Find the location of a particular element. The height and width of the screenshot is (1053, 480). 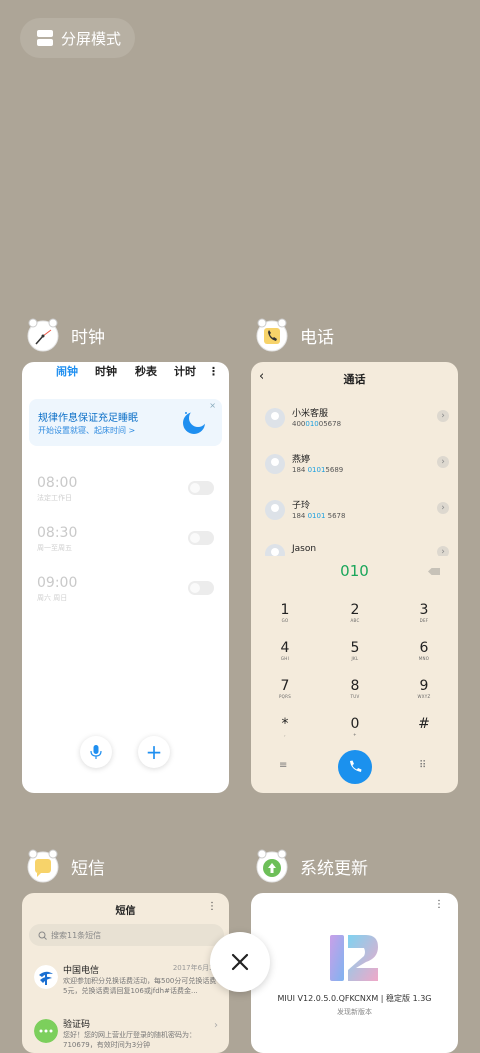

tab-stopwatch: 秒表 is located at coordinates (146, 371).